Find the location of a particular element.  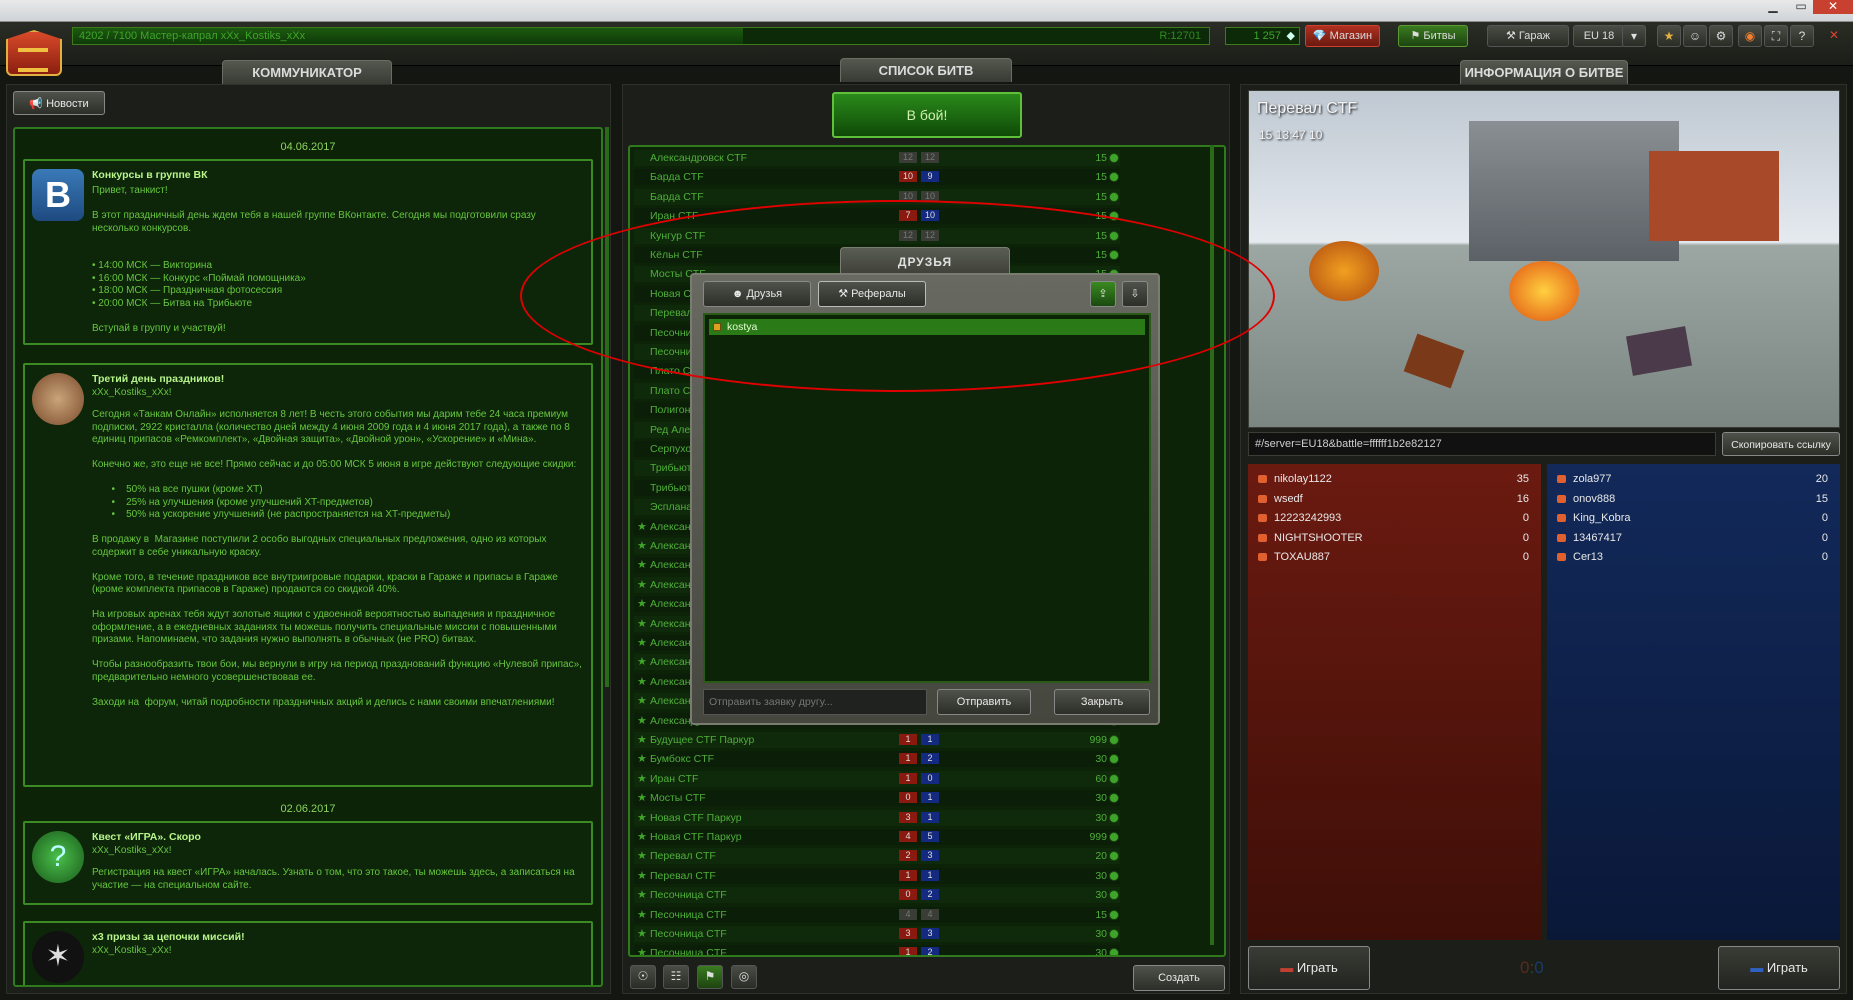

battle-row: ★ Новая CTF Паркур 4 5 999 is located at coordinates (877, 837).